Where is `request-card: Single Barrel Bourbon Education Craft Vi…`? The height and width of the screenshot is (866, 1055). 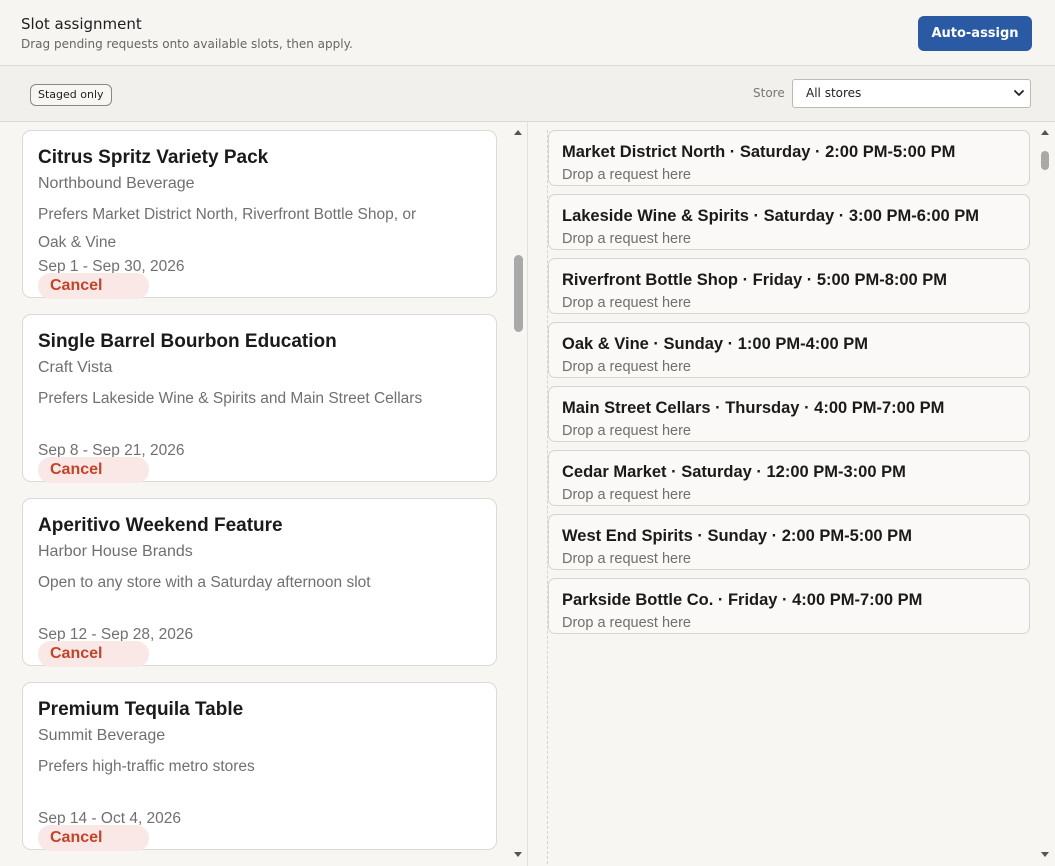
request-card: Single Barrel Bourbon Education Craft Vi… is located at coordinates (259, 398).